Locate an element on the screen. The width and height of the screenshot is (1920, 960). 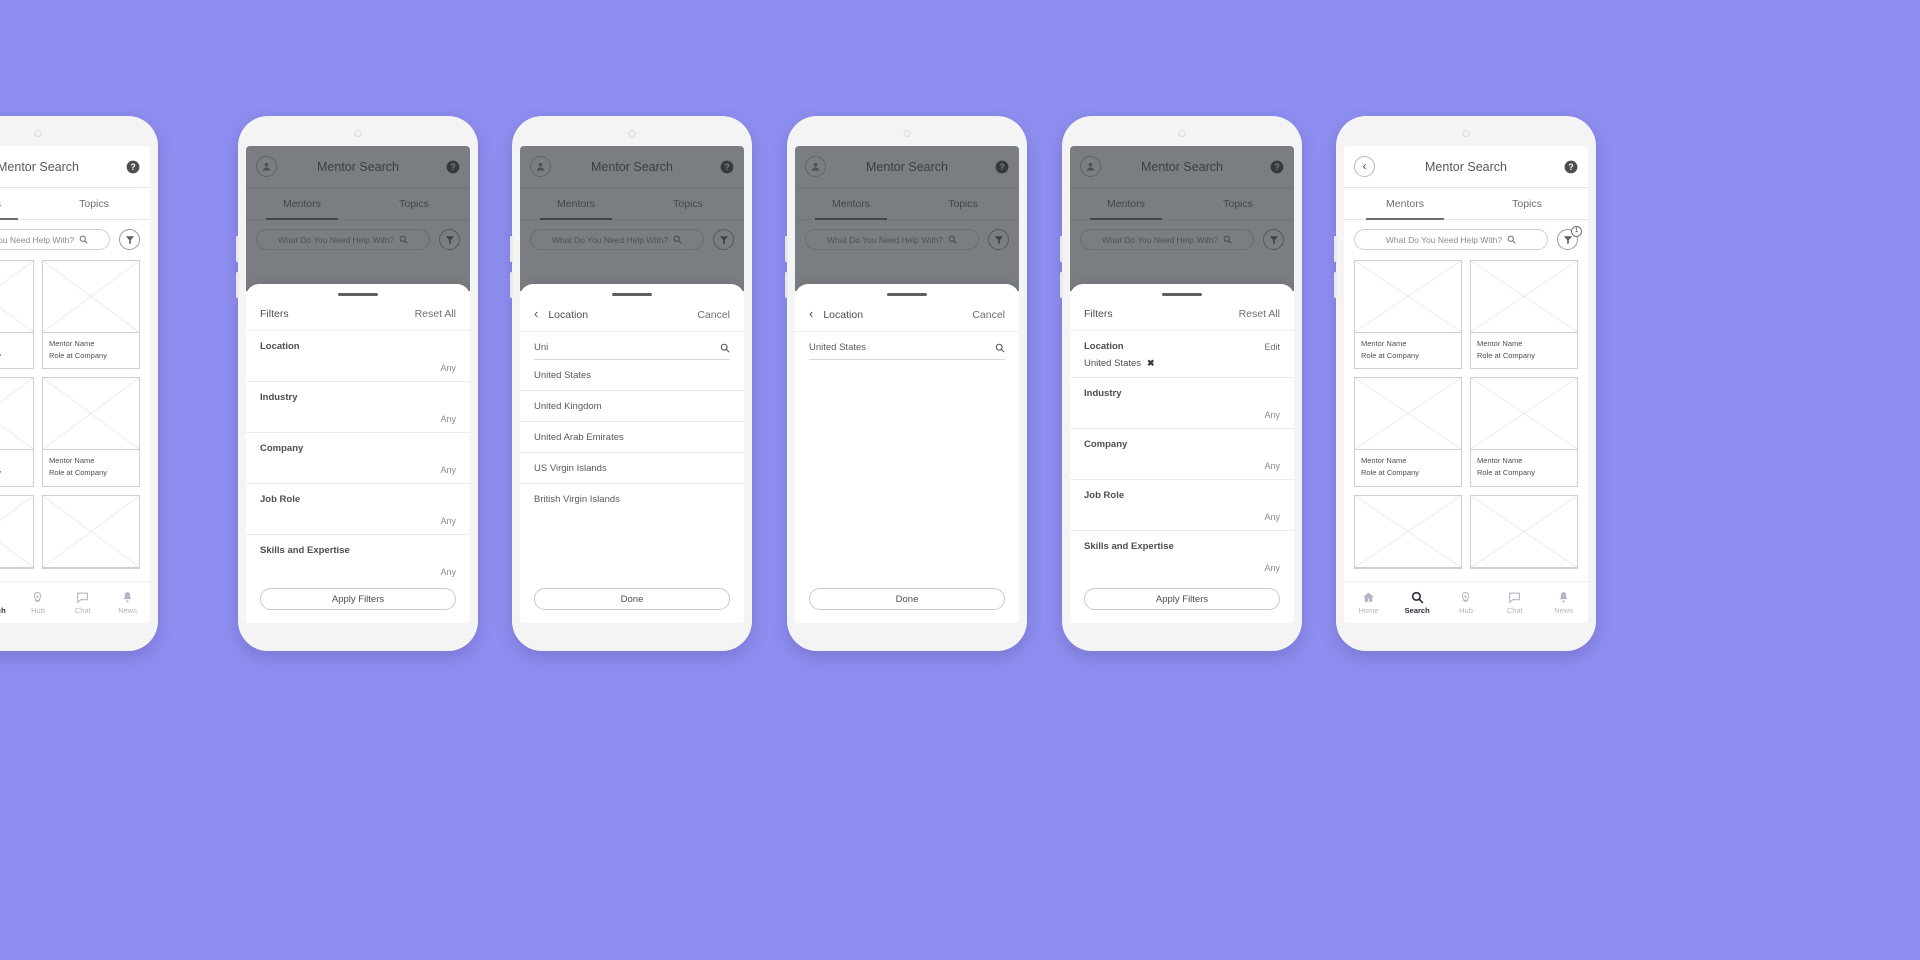
location-result-item: United Kingdom is located at coordinates (632, 406).